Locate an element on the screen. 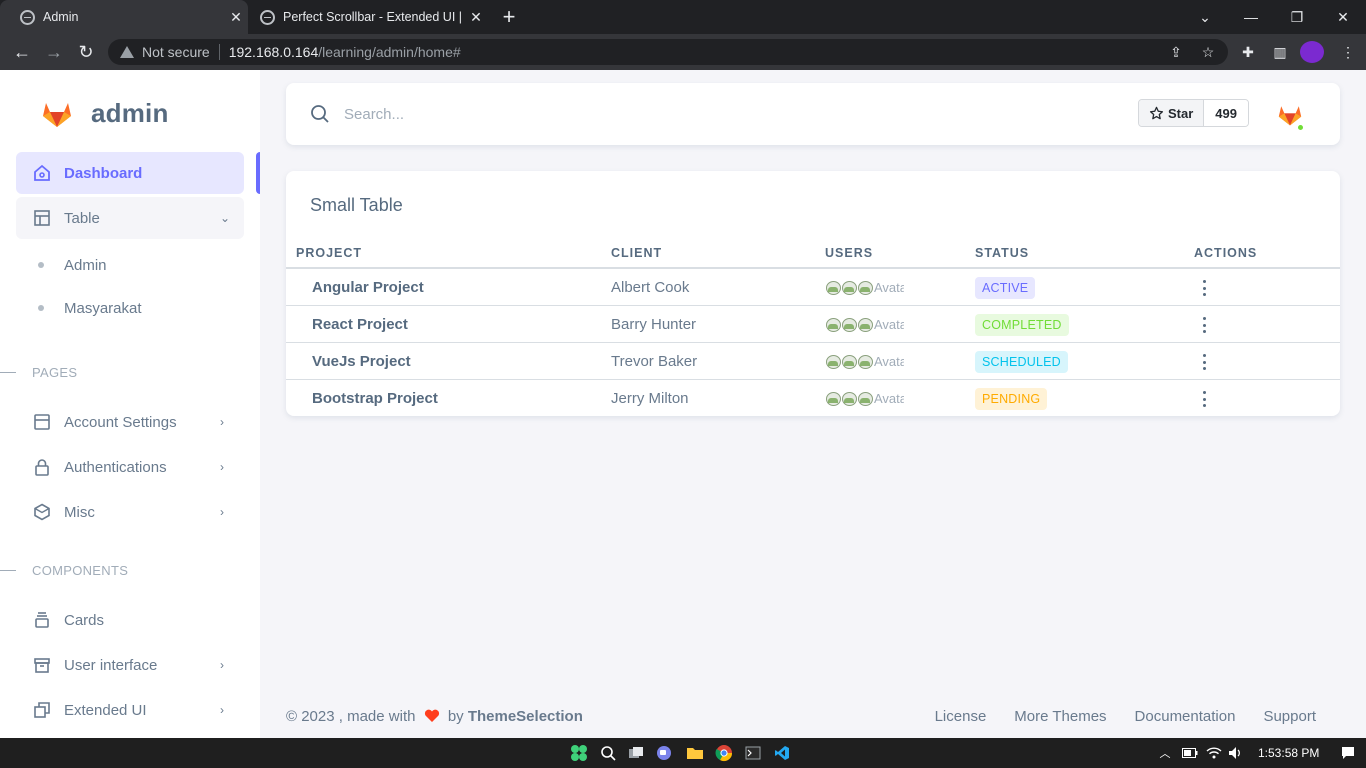 This screenshot has height=768, width=1366. sidebar-item-extended-ui: Extended UI › is located at coordinates (130, 710).